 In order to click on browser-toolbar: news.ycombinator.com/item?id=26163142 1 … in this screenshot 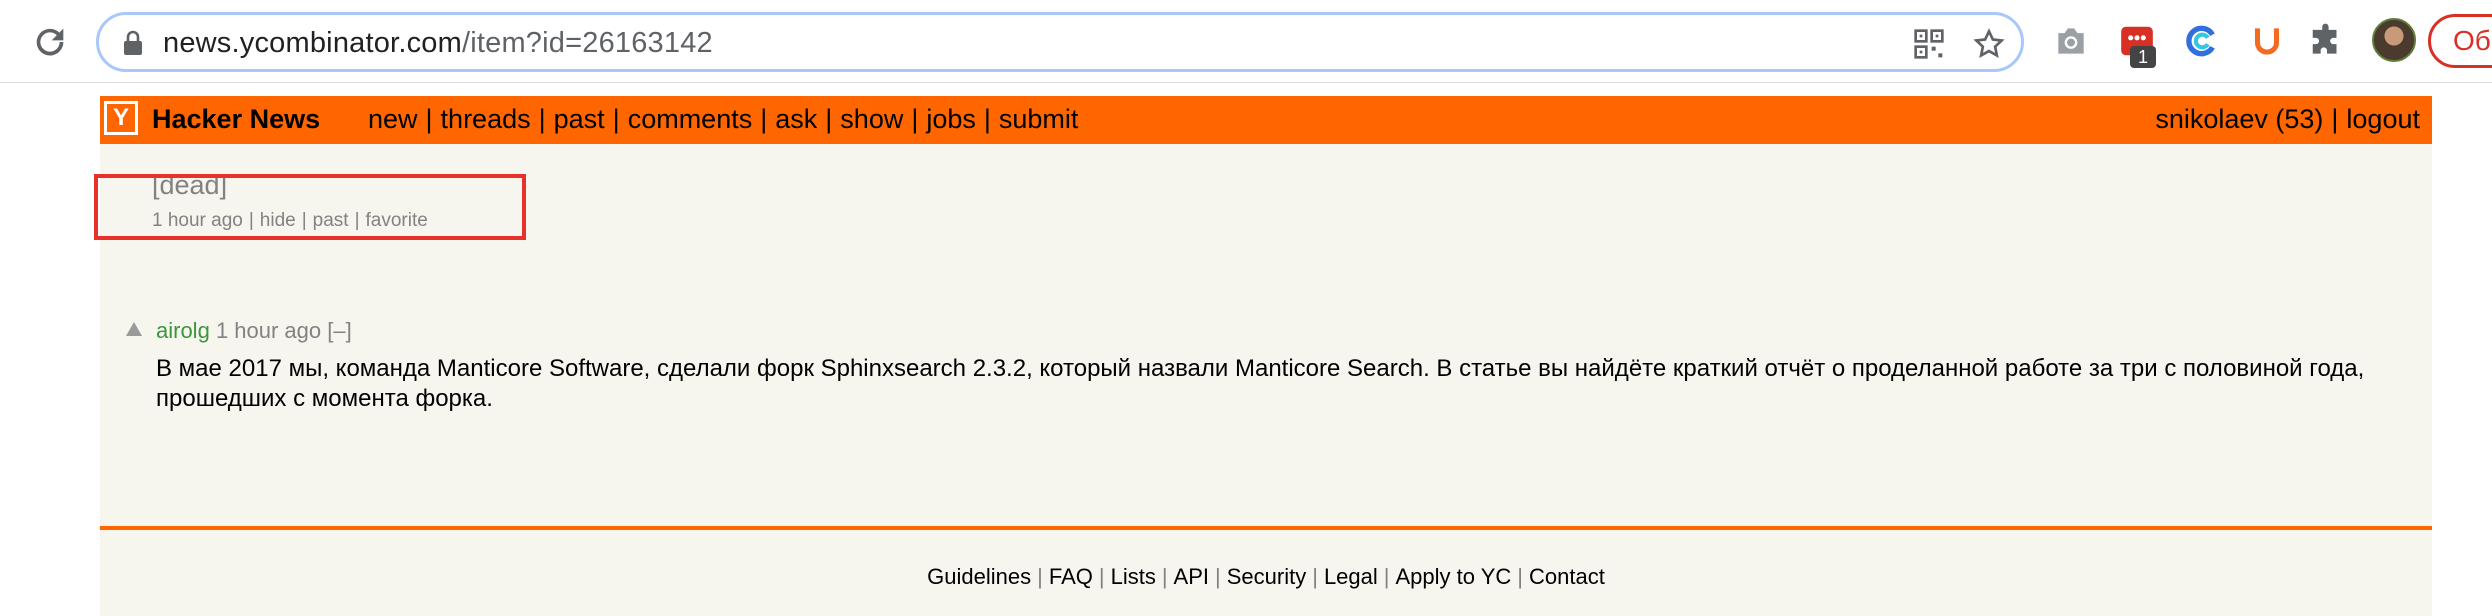, I will do `click(1246, 41)`.